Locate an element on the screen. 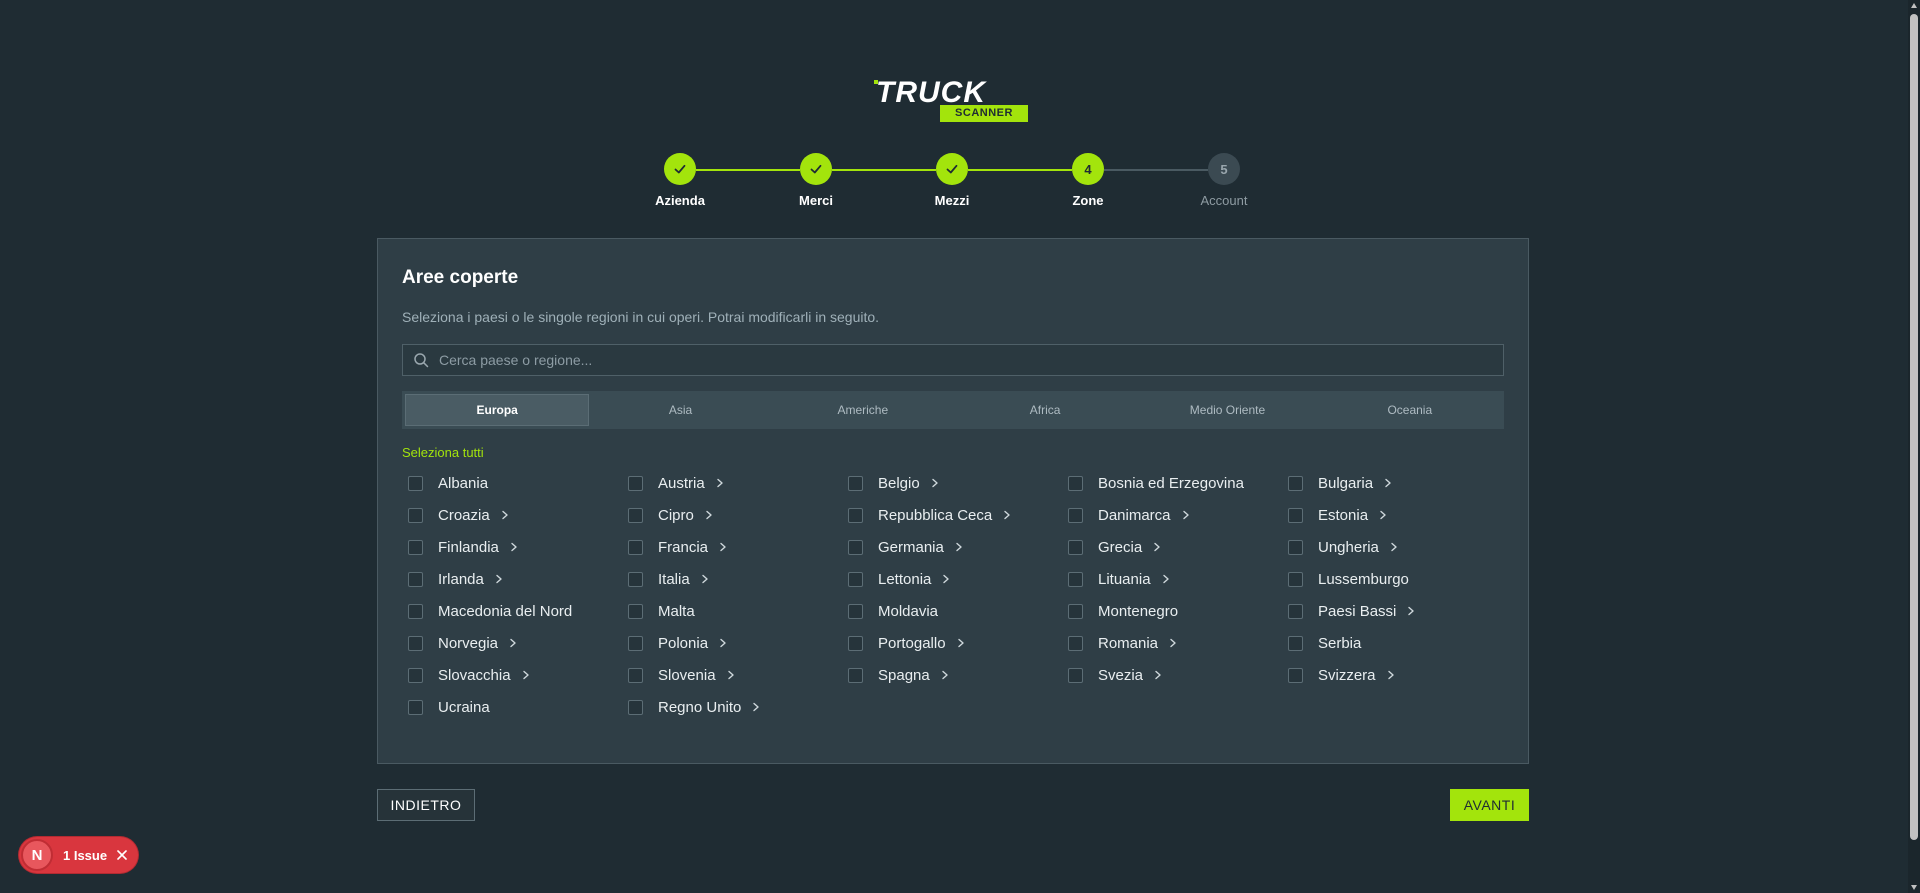 This screenshot has width=1920, height=893. country-item: Lituania is located at coordinates (1178, 579).